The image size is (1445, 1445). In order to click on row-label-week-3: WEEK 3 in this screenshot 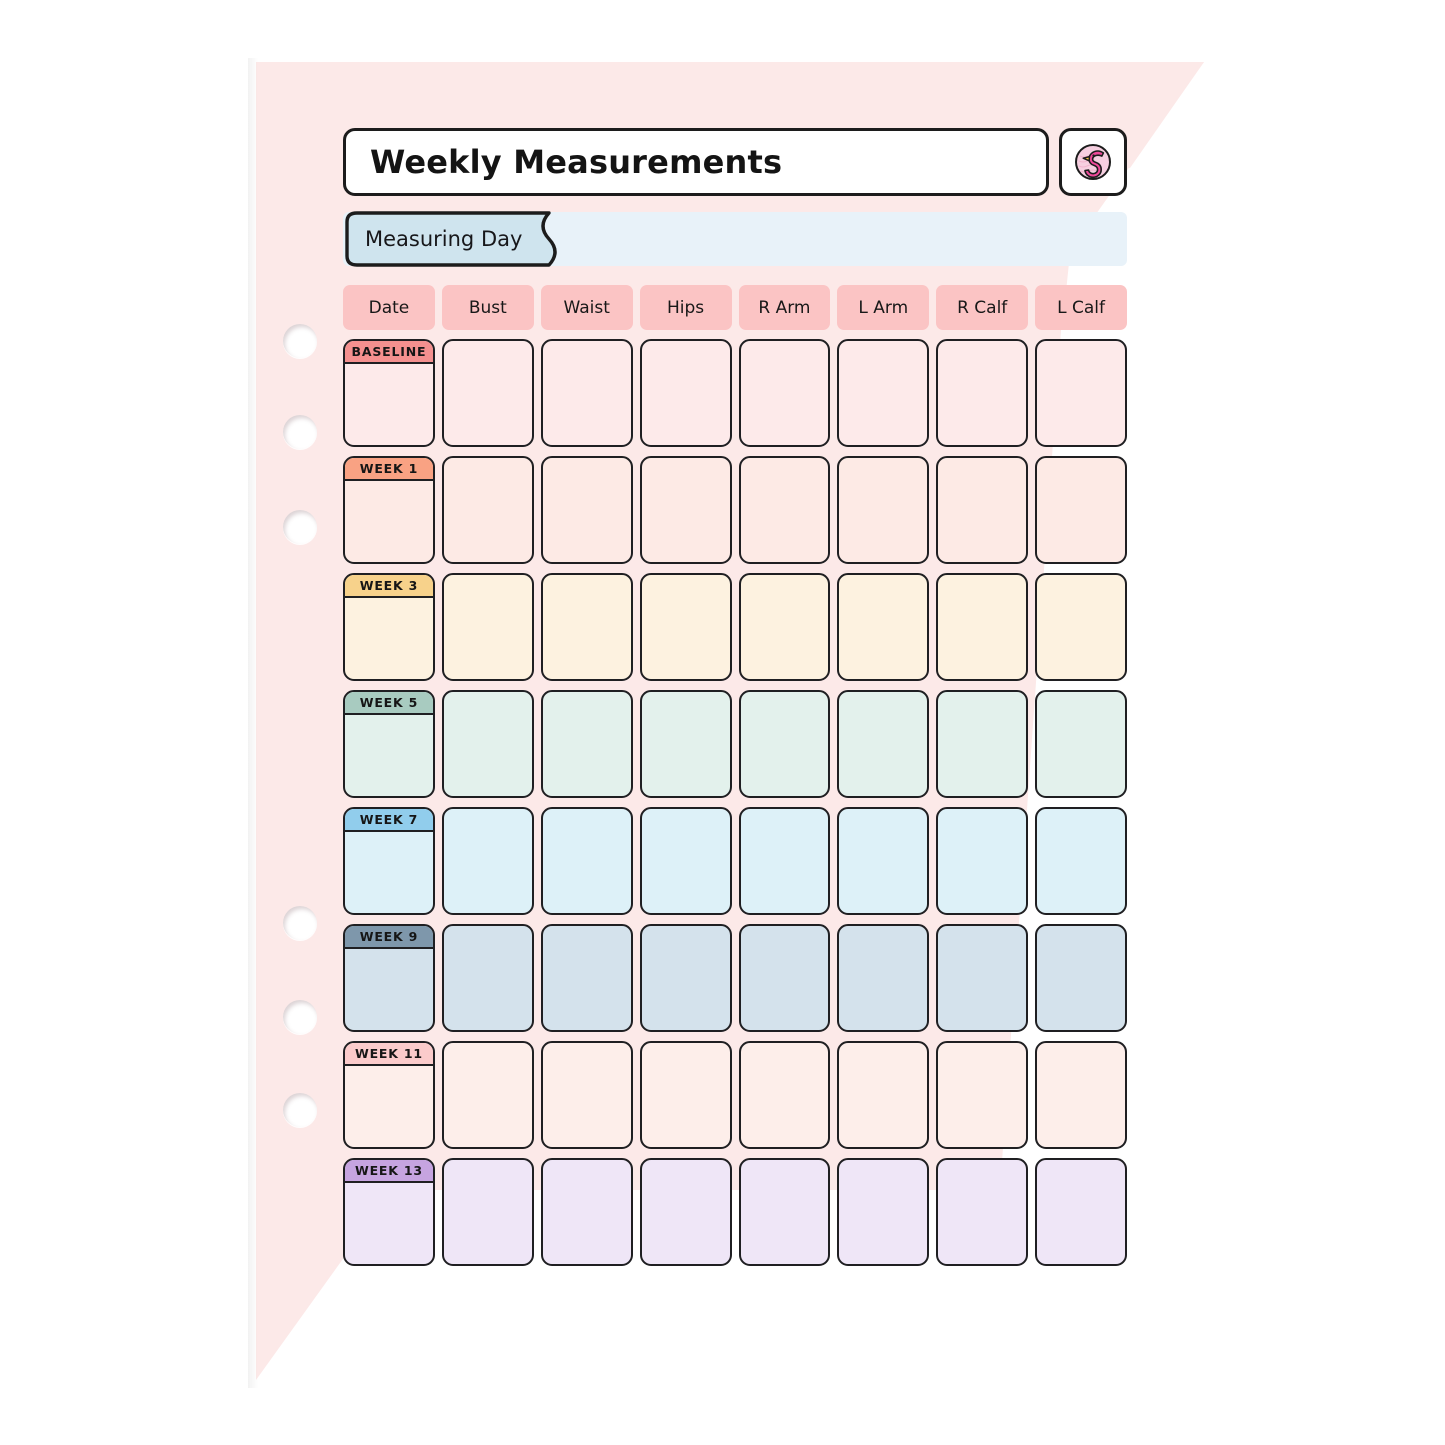, I will do `click(389, 586)`.